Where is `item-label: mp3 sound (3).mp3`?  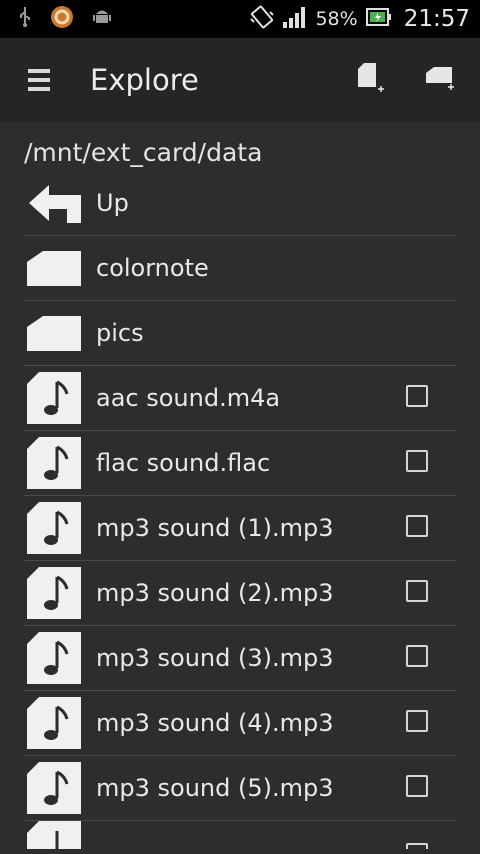 item-label: mp3 sound (3).mp3 is located at coordinates (215, 658).